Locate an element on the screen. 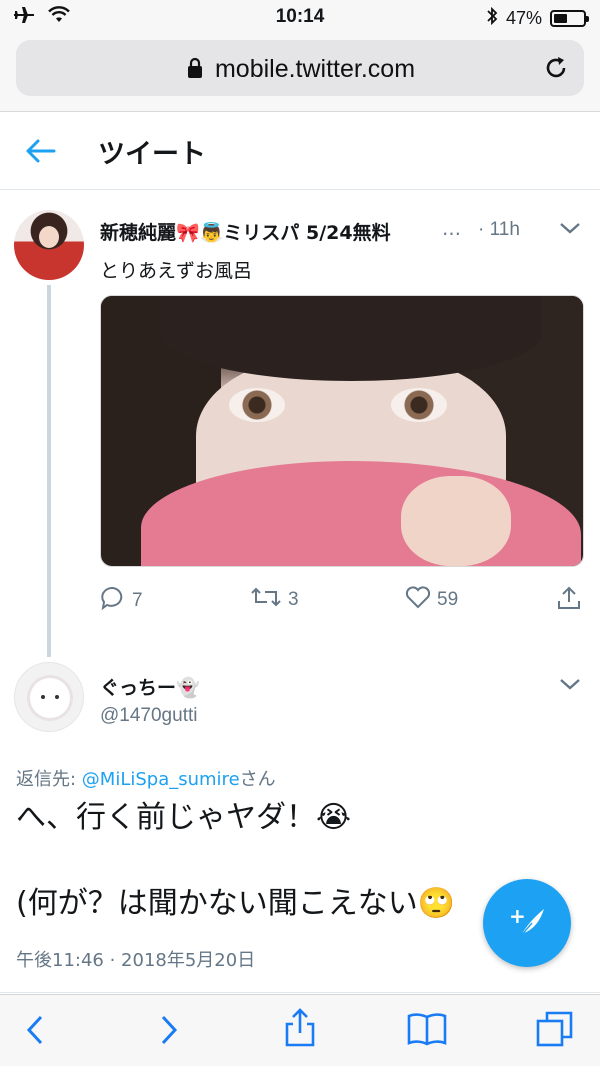  crying-emoji: 😭 is located at coordinates (334, 817).